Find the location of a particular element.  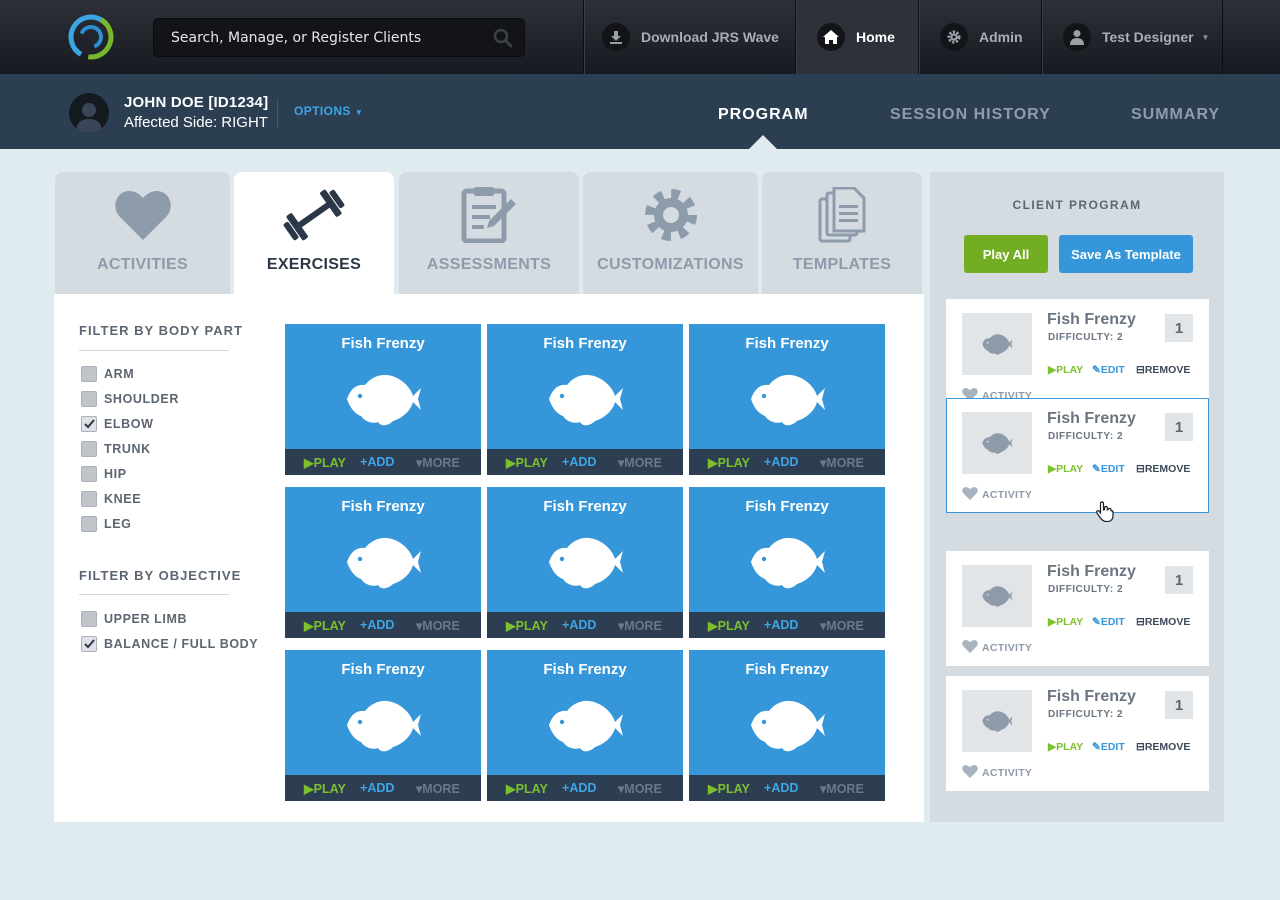

tab-summary: SUMMARY is located at coordinates (1175, 115).